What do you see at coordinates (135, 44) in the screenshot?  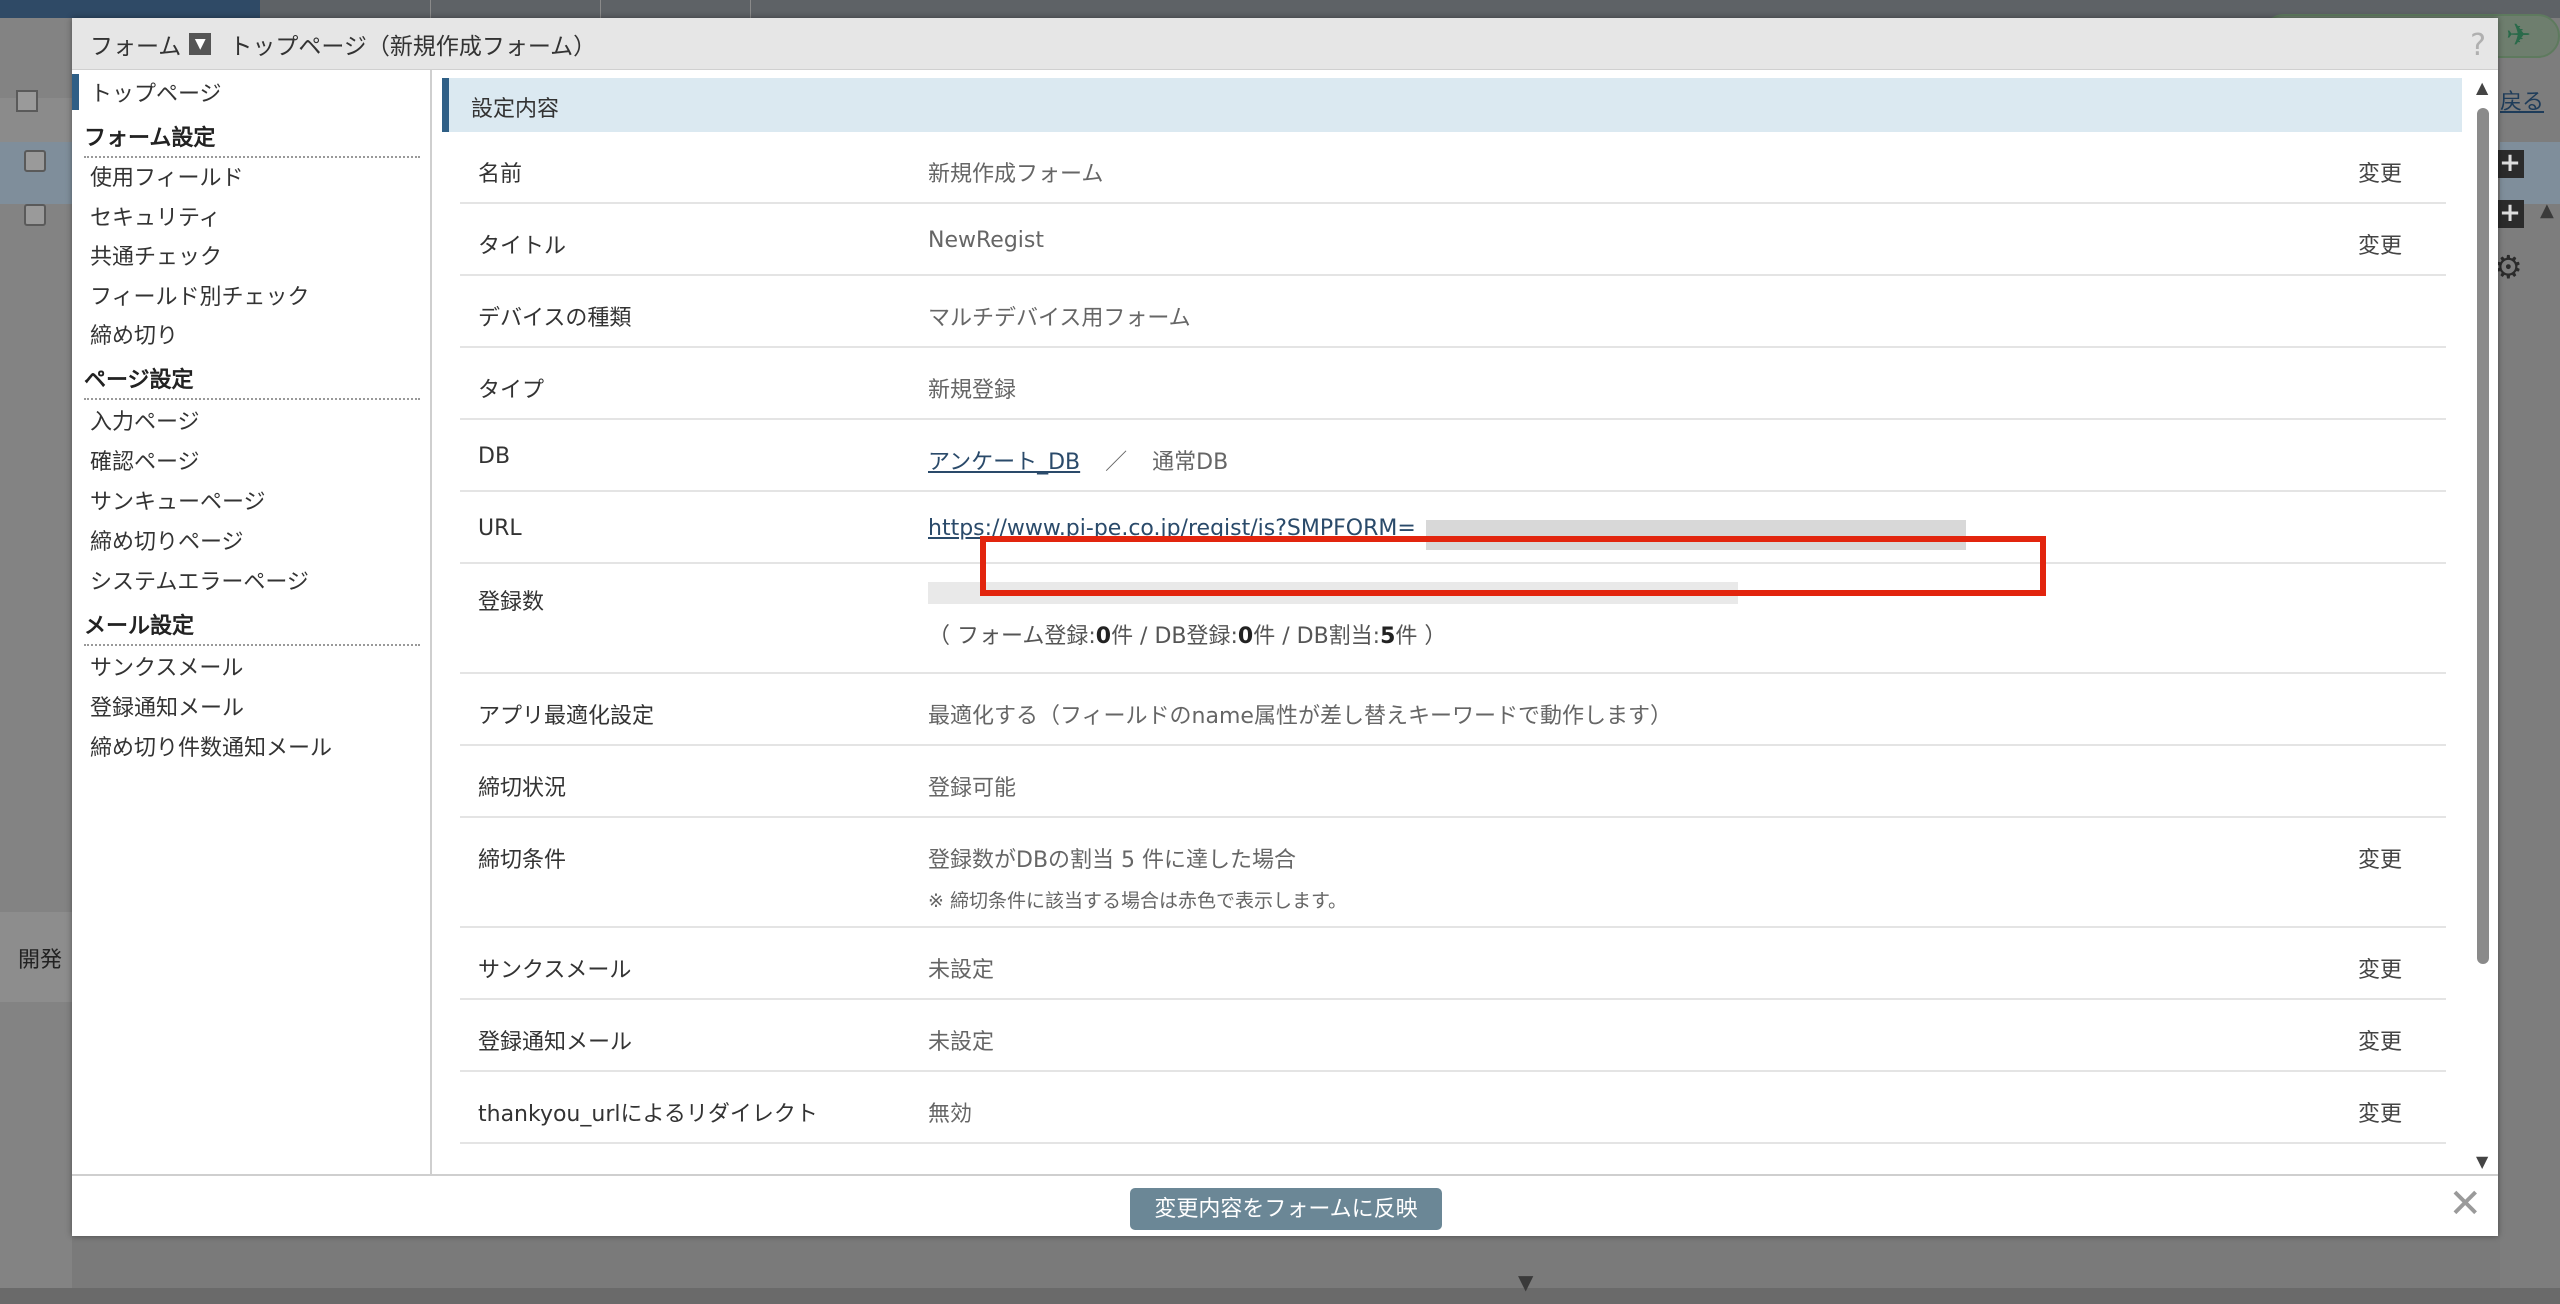 I see `breadcrumb-form: フォーム` at bounding box center [135, 44].